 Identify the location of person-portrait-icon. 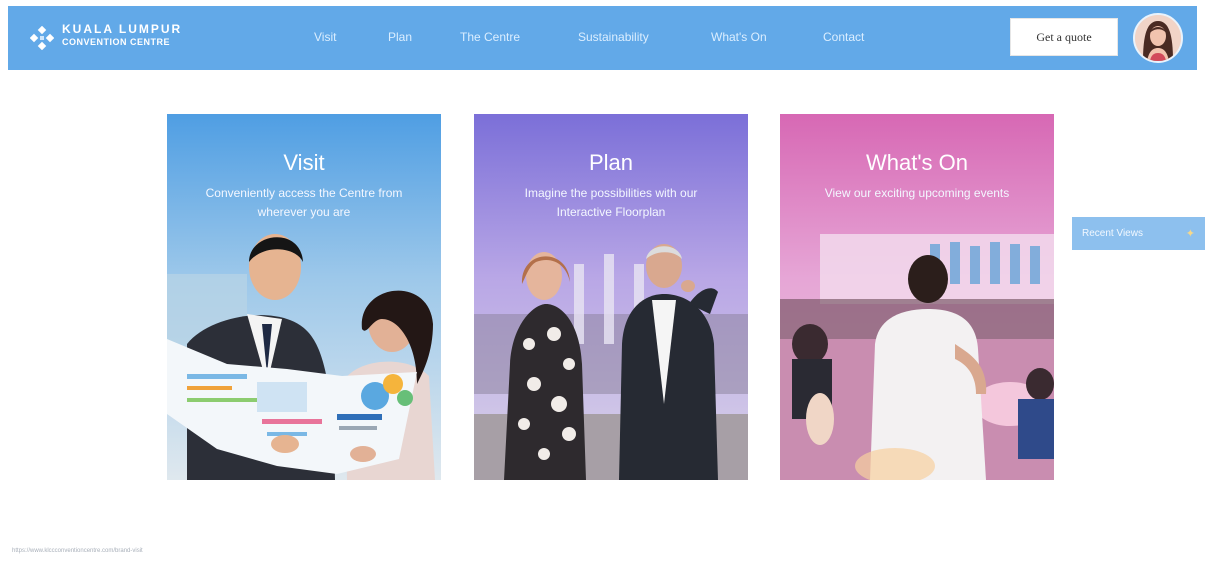
(1158, 38).